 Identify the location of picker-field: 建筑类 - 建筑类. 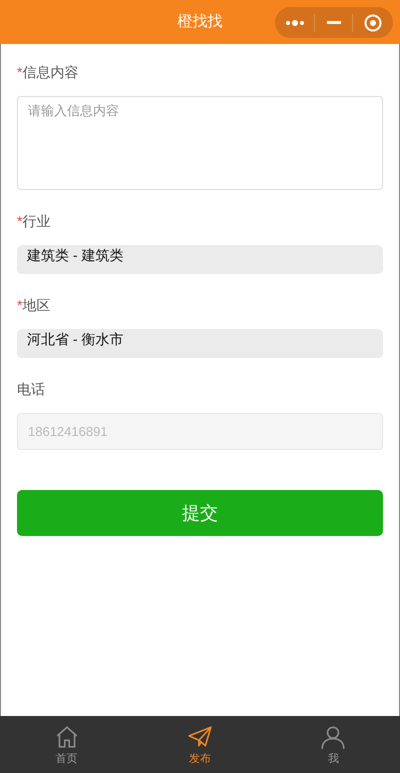
(200, 259).